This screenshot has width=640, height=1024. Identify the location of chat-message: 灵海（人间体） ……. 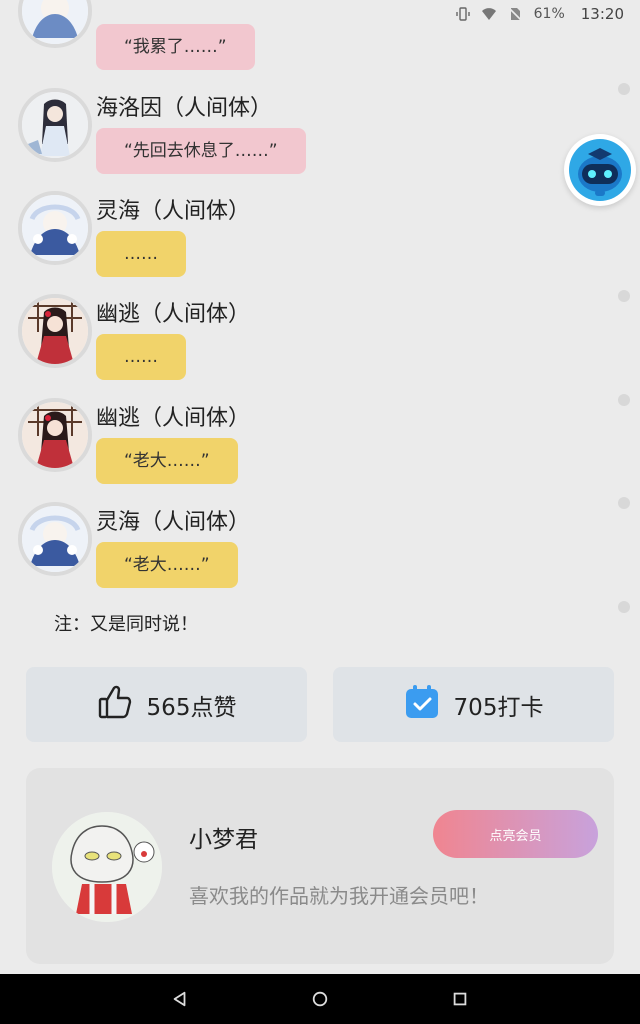
(298, 241).